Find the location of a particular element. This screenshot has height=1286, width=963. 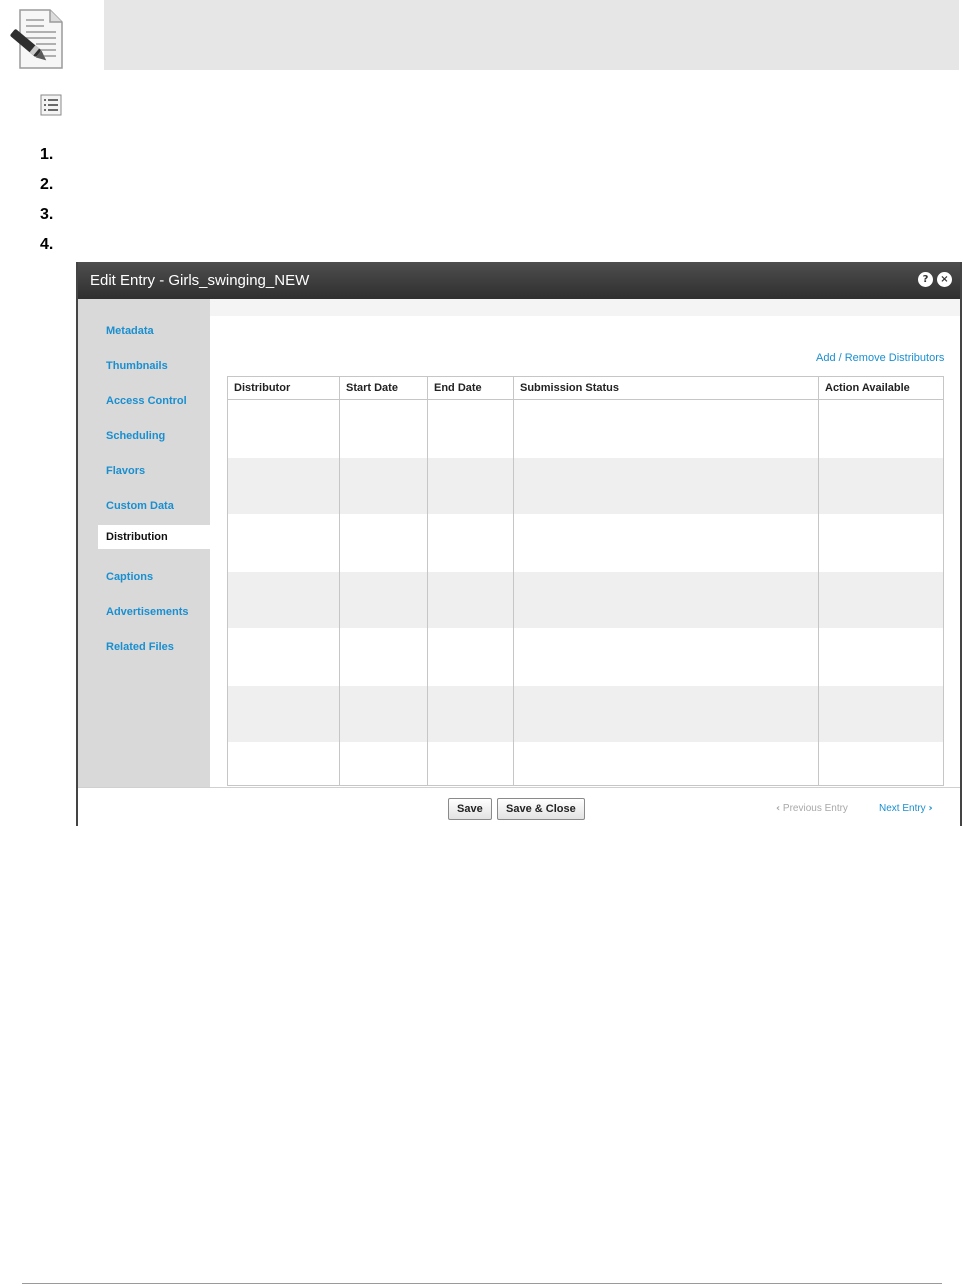

step-number: 1. is located at coordinates (47, 154).